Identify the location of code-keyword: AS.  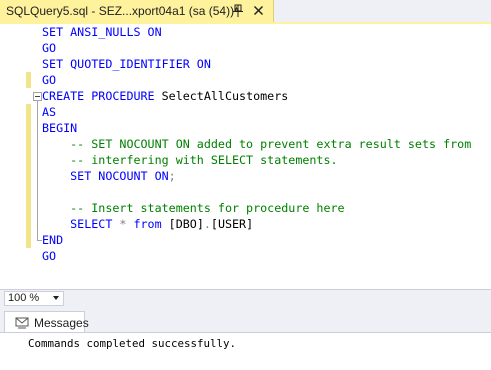
(49, 112).